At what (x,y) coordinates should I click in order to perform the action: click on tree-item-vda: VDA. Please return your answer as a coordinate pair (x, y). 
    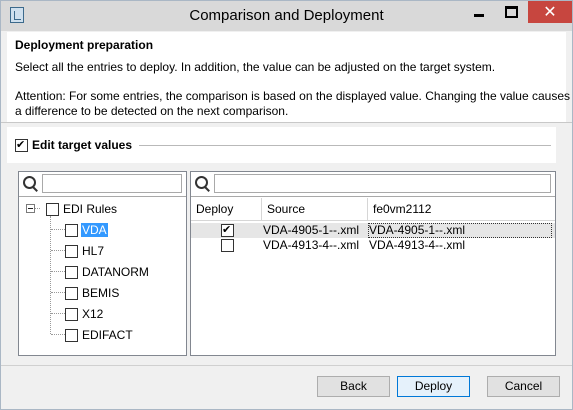
    Looking at the image, I should click on (94, 230).